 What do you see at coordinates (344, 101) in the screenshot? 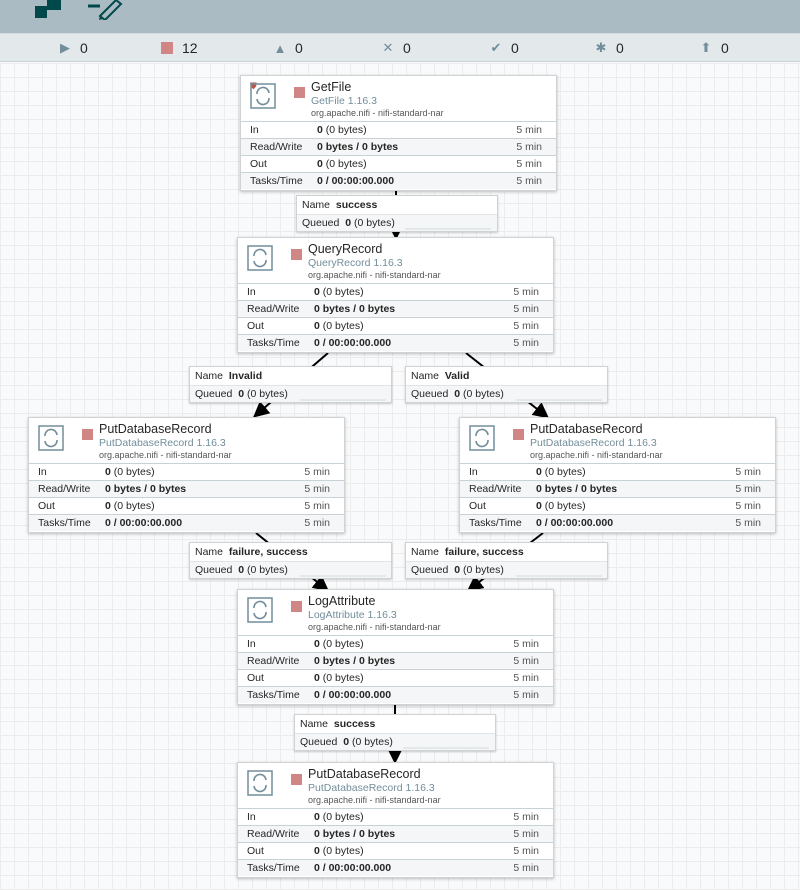
I see `processor-type: GetFile 1.16.3` at bounding box center [344, 101].